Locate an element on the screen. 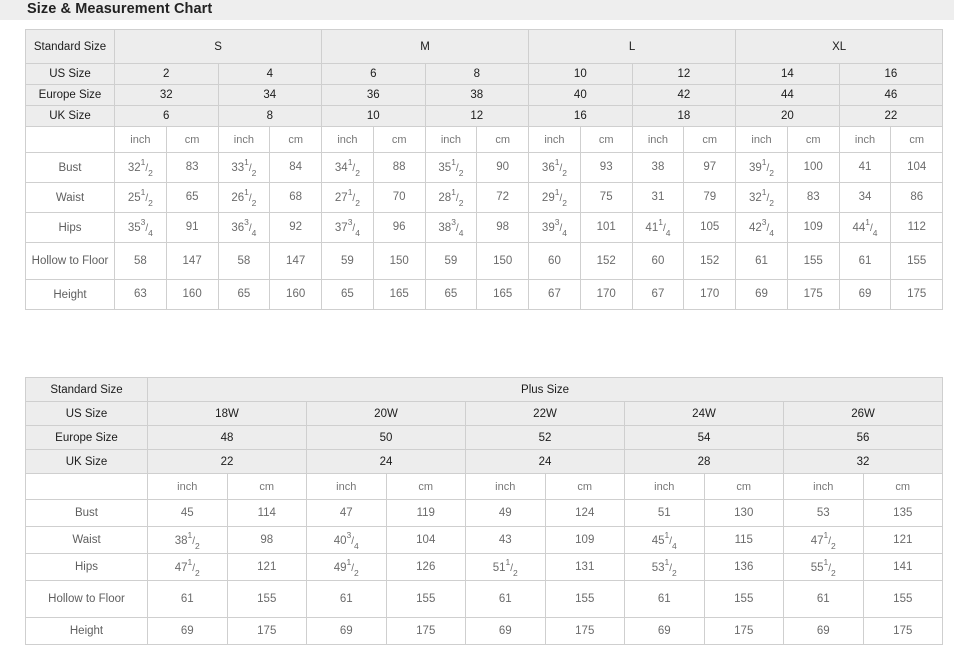 The width and height of the screenshot is (954, 649). measurement-cell: 84 is located at coordinates (296, 167).